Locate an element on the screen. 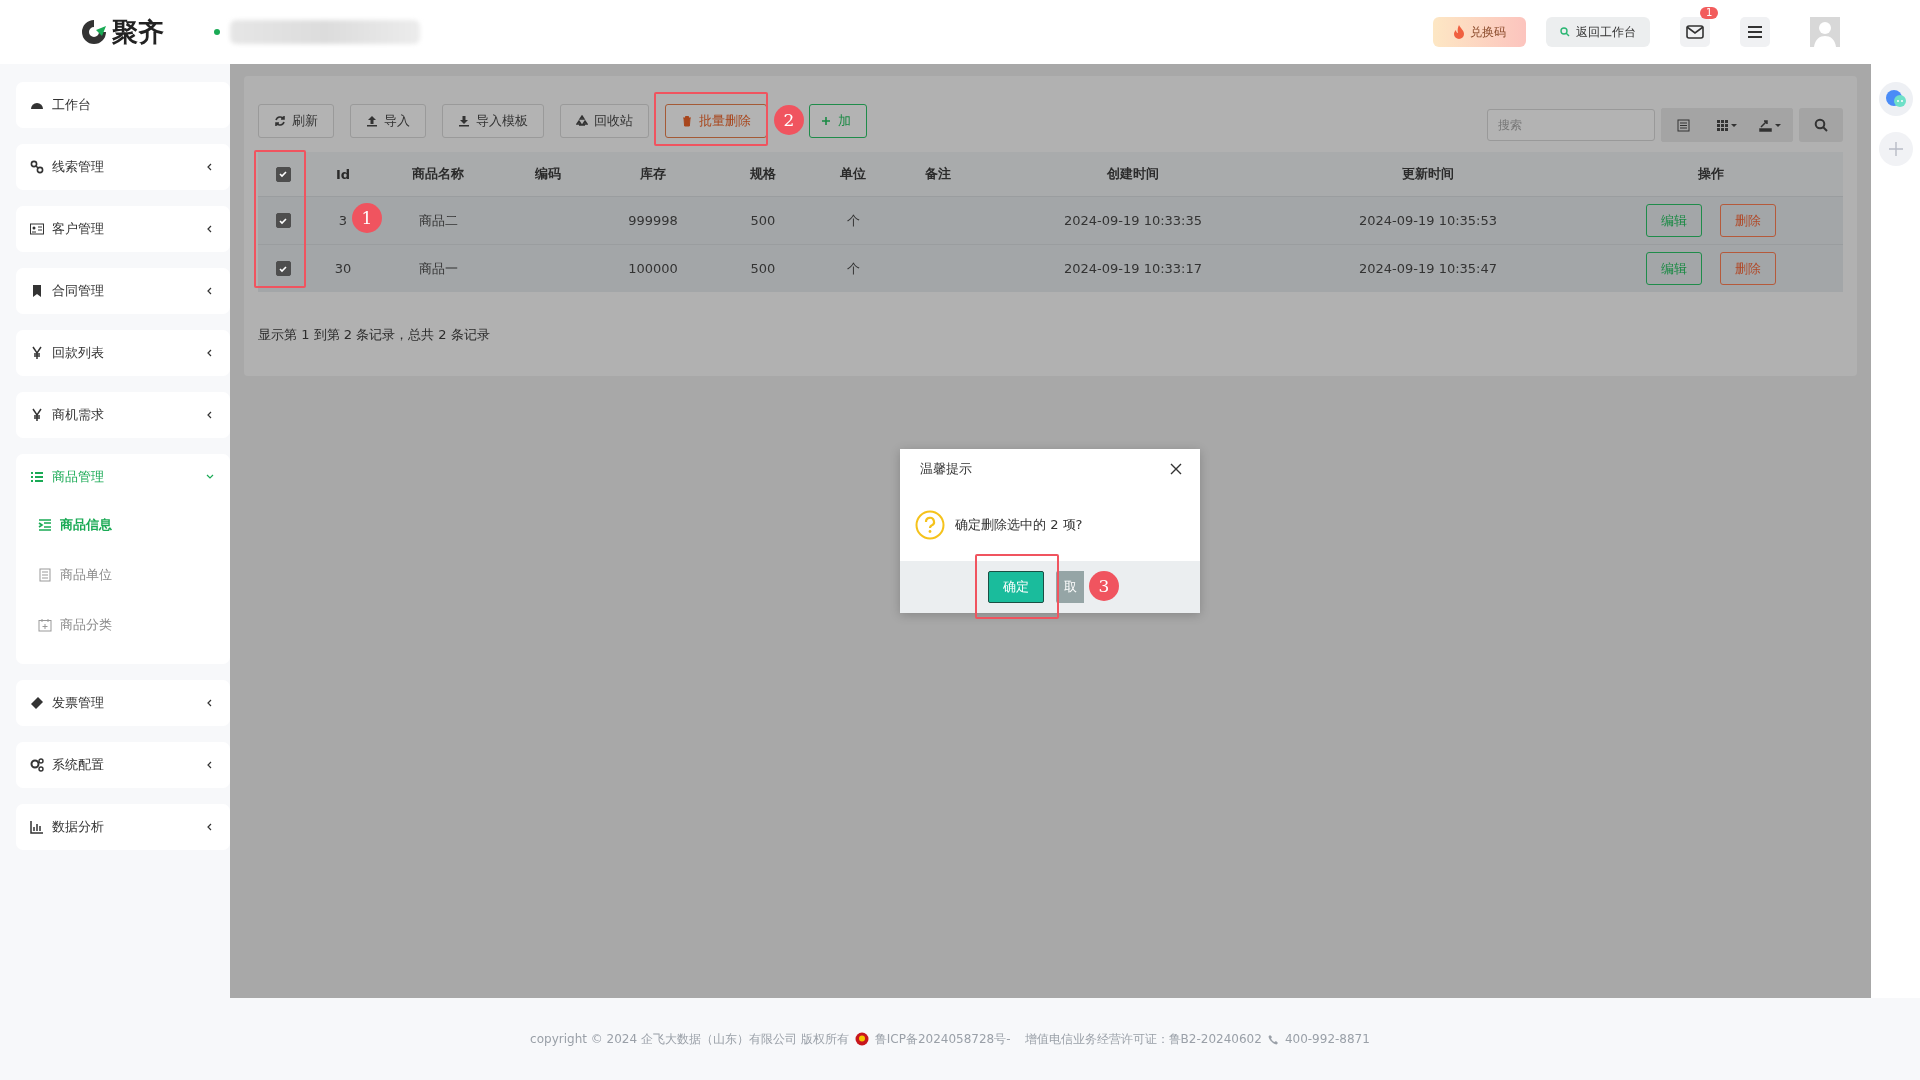 This screenshot has width=1920, height=1080. plus-icon is located at coordinates (826, 121).